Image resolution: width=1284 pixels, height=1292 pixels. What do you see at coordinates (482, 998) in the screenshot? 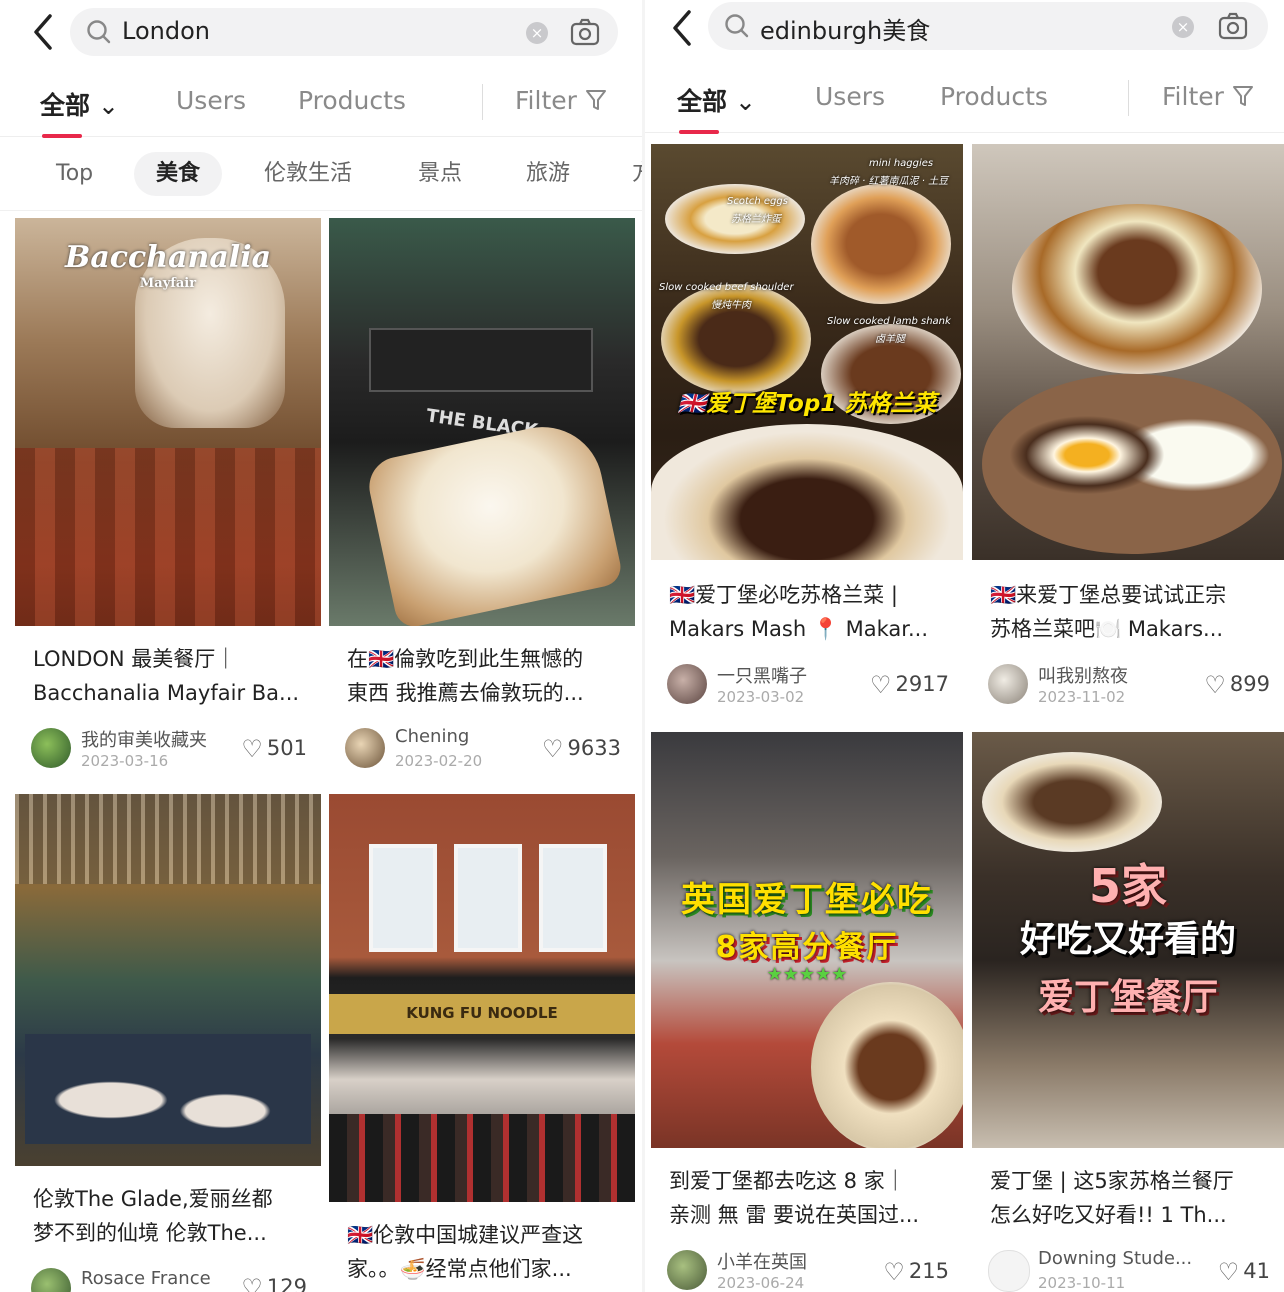
I see `note-cover-image: KUNG FU NOODLE` at bounding box center [482, 998].